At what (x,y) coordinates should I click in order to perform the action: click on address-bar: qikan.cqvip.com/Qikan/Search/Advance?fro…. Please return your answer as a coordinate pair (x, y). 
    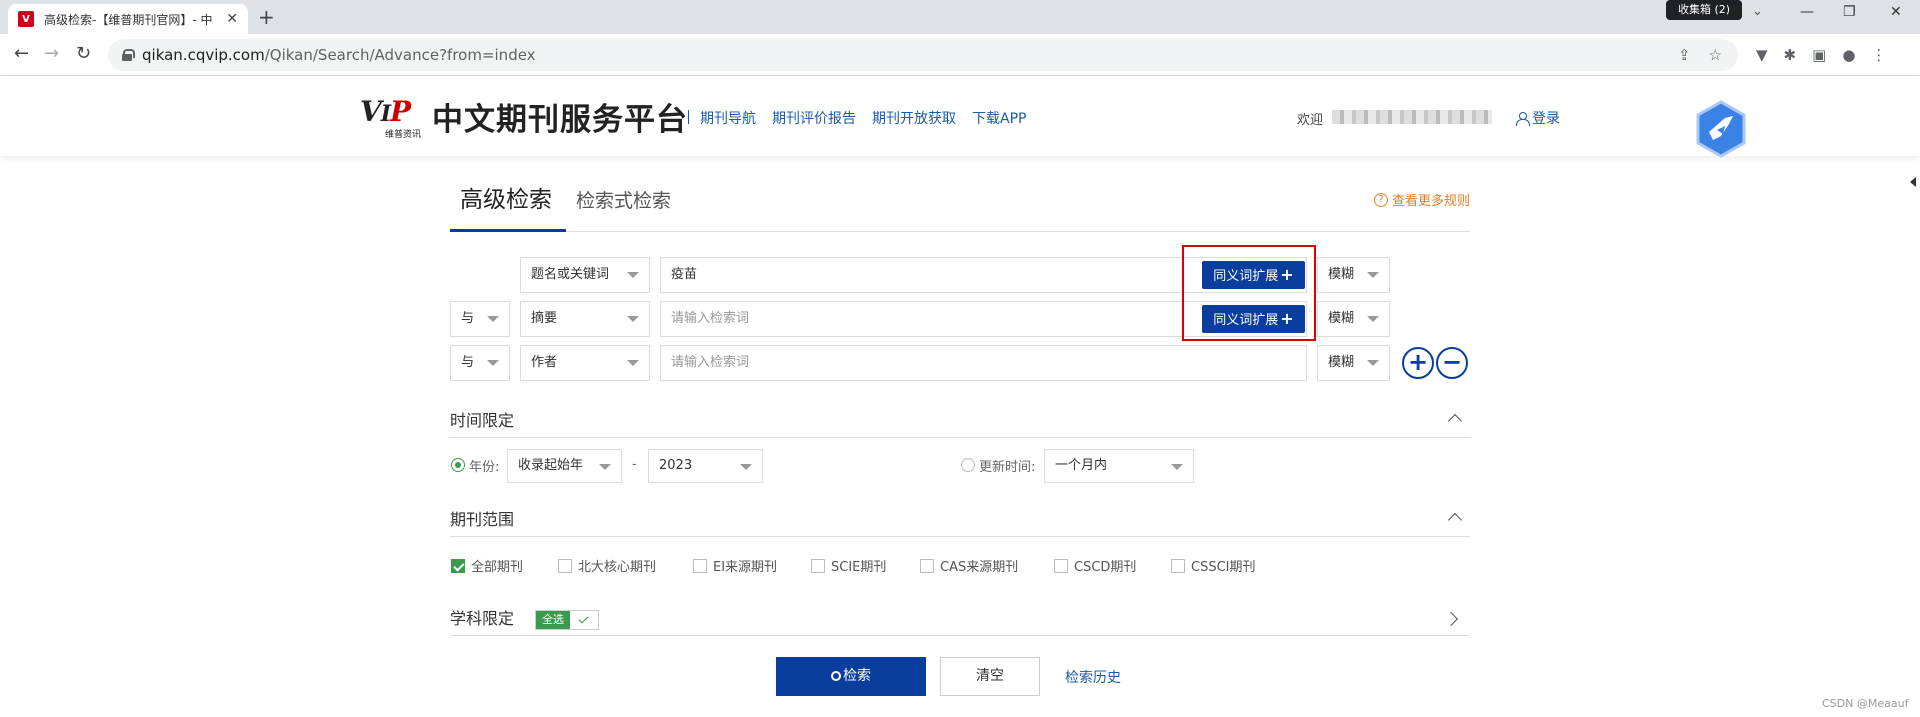
    Looking at the image, I should click on (923, 55).